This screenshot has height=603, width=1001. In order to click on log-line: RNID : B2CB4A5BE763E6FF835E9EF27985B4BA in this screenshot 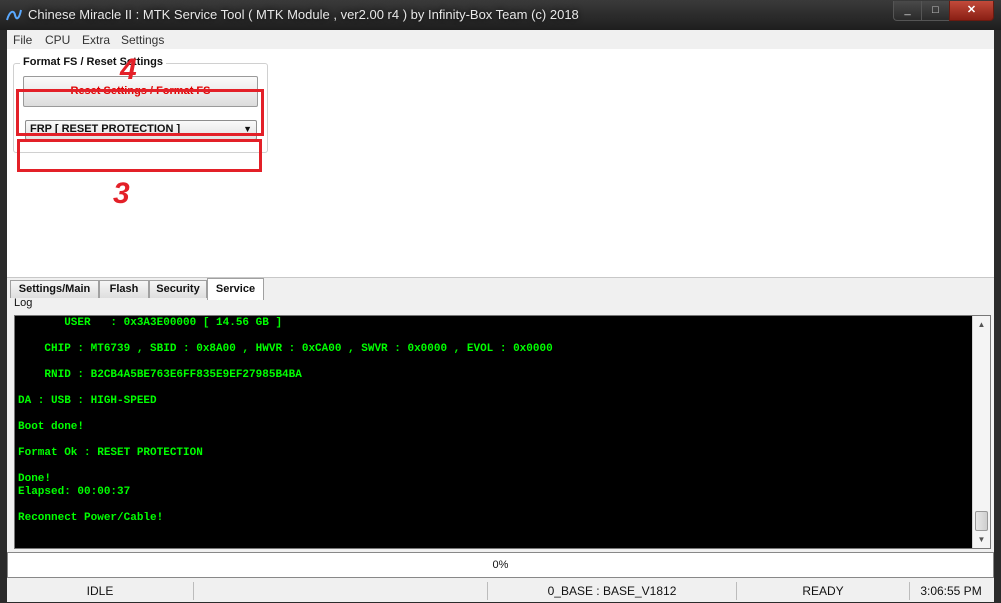, I will do `click(160, 375)`.